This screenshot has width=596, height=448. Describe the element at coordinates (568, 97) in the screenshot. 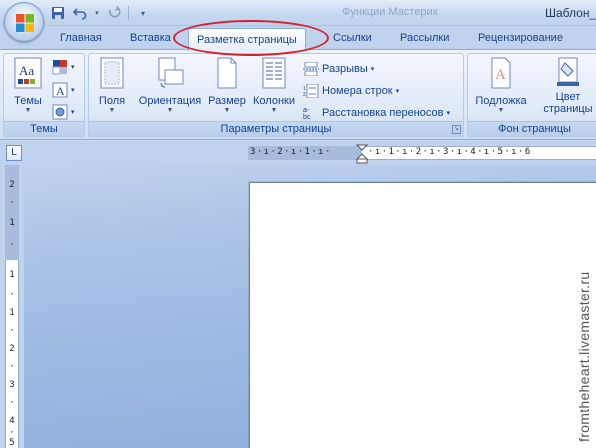

I see `page-color-label-line1: Цвет` at that location.